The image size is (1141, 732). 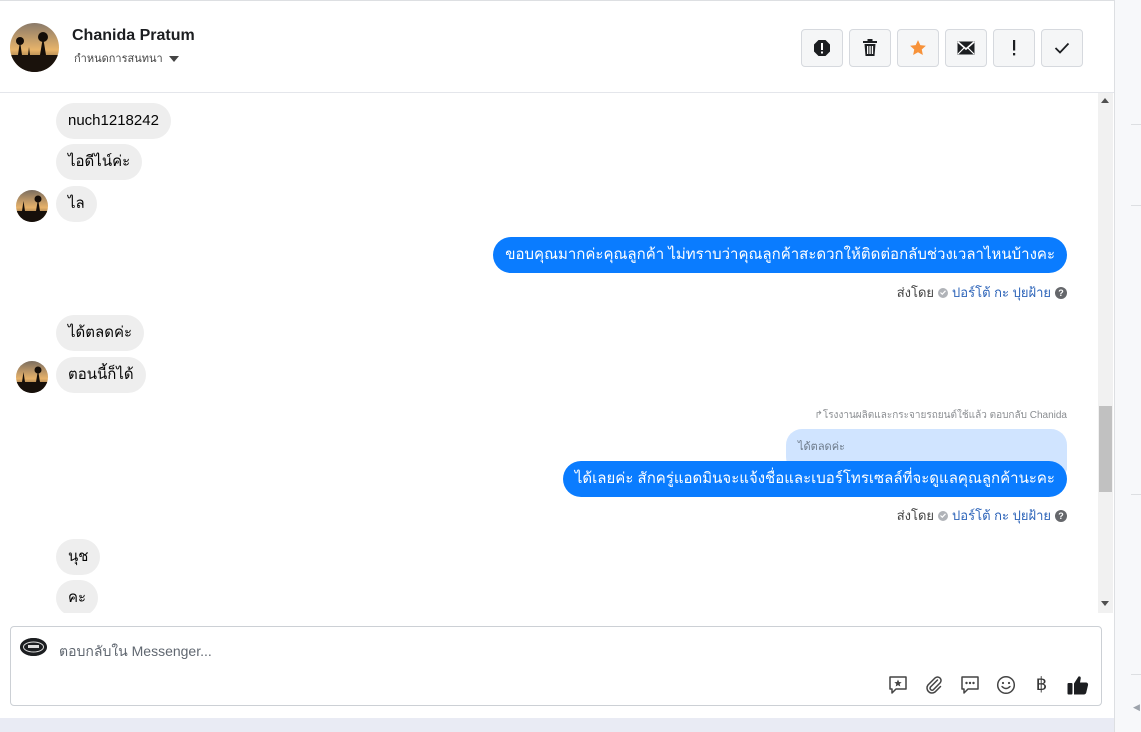 I want to click on baht-icon: ฿, so click(x=1041, y=684).